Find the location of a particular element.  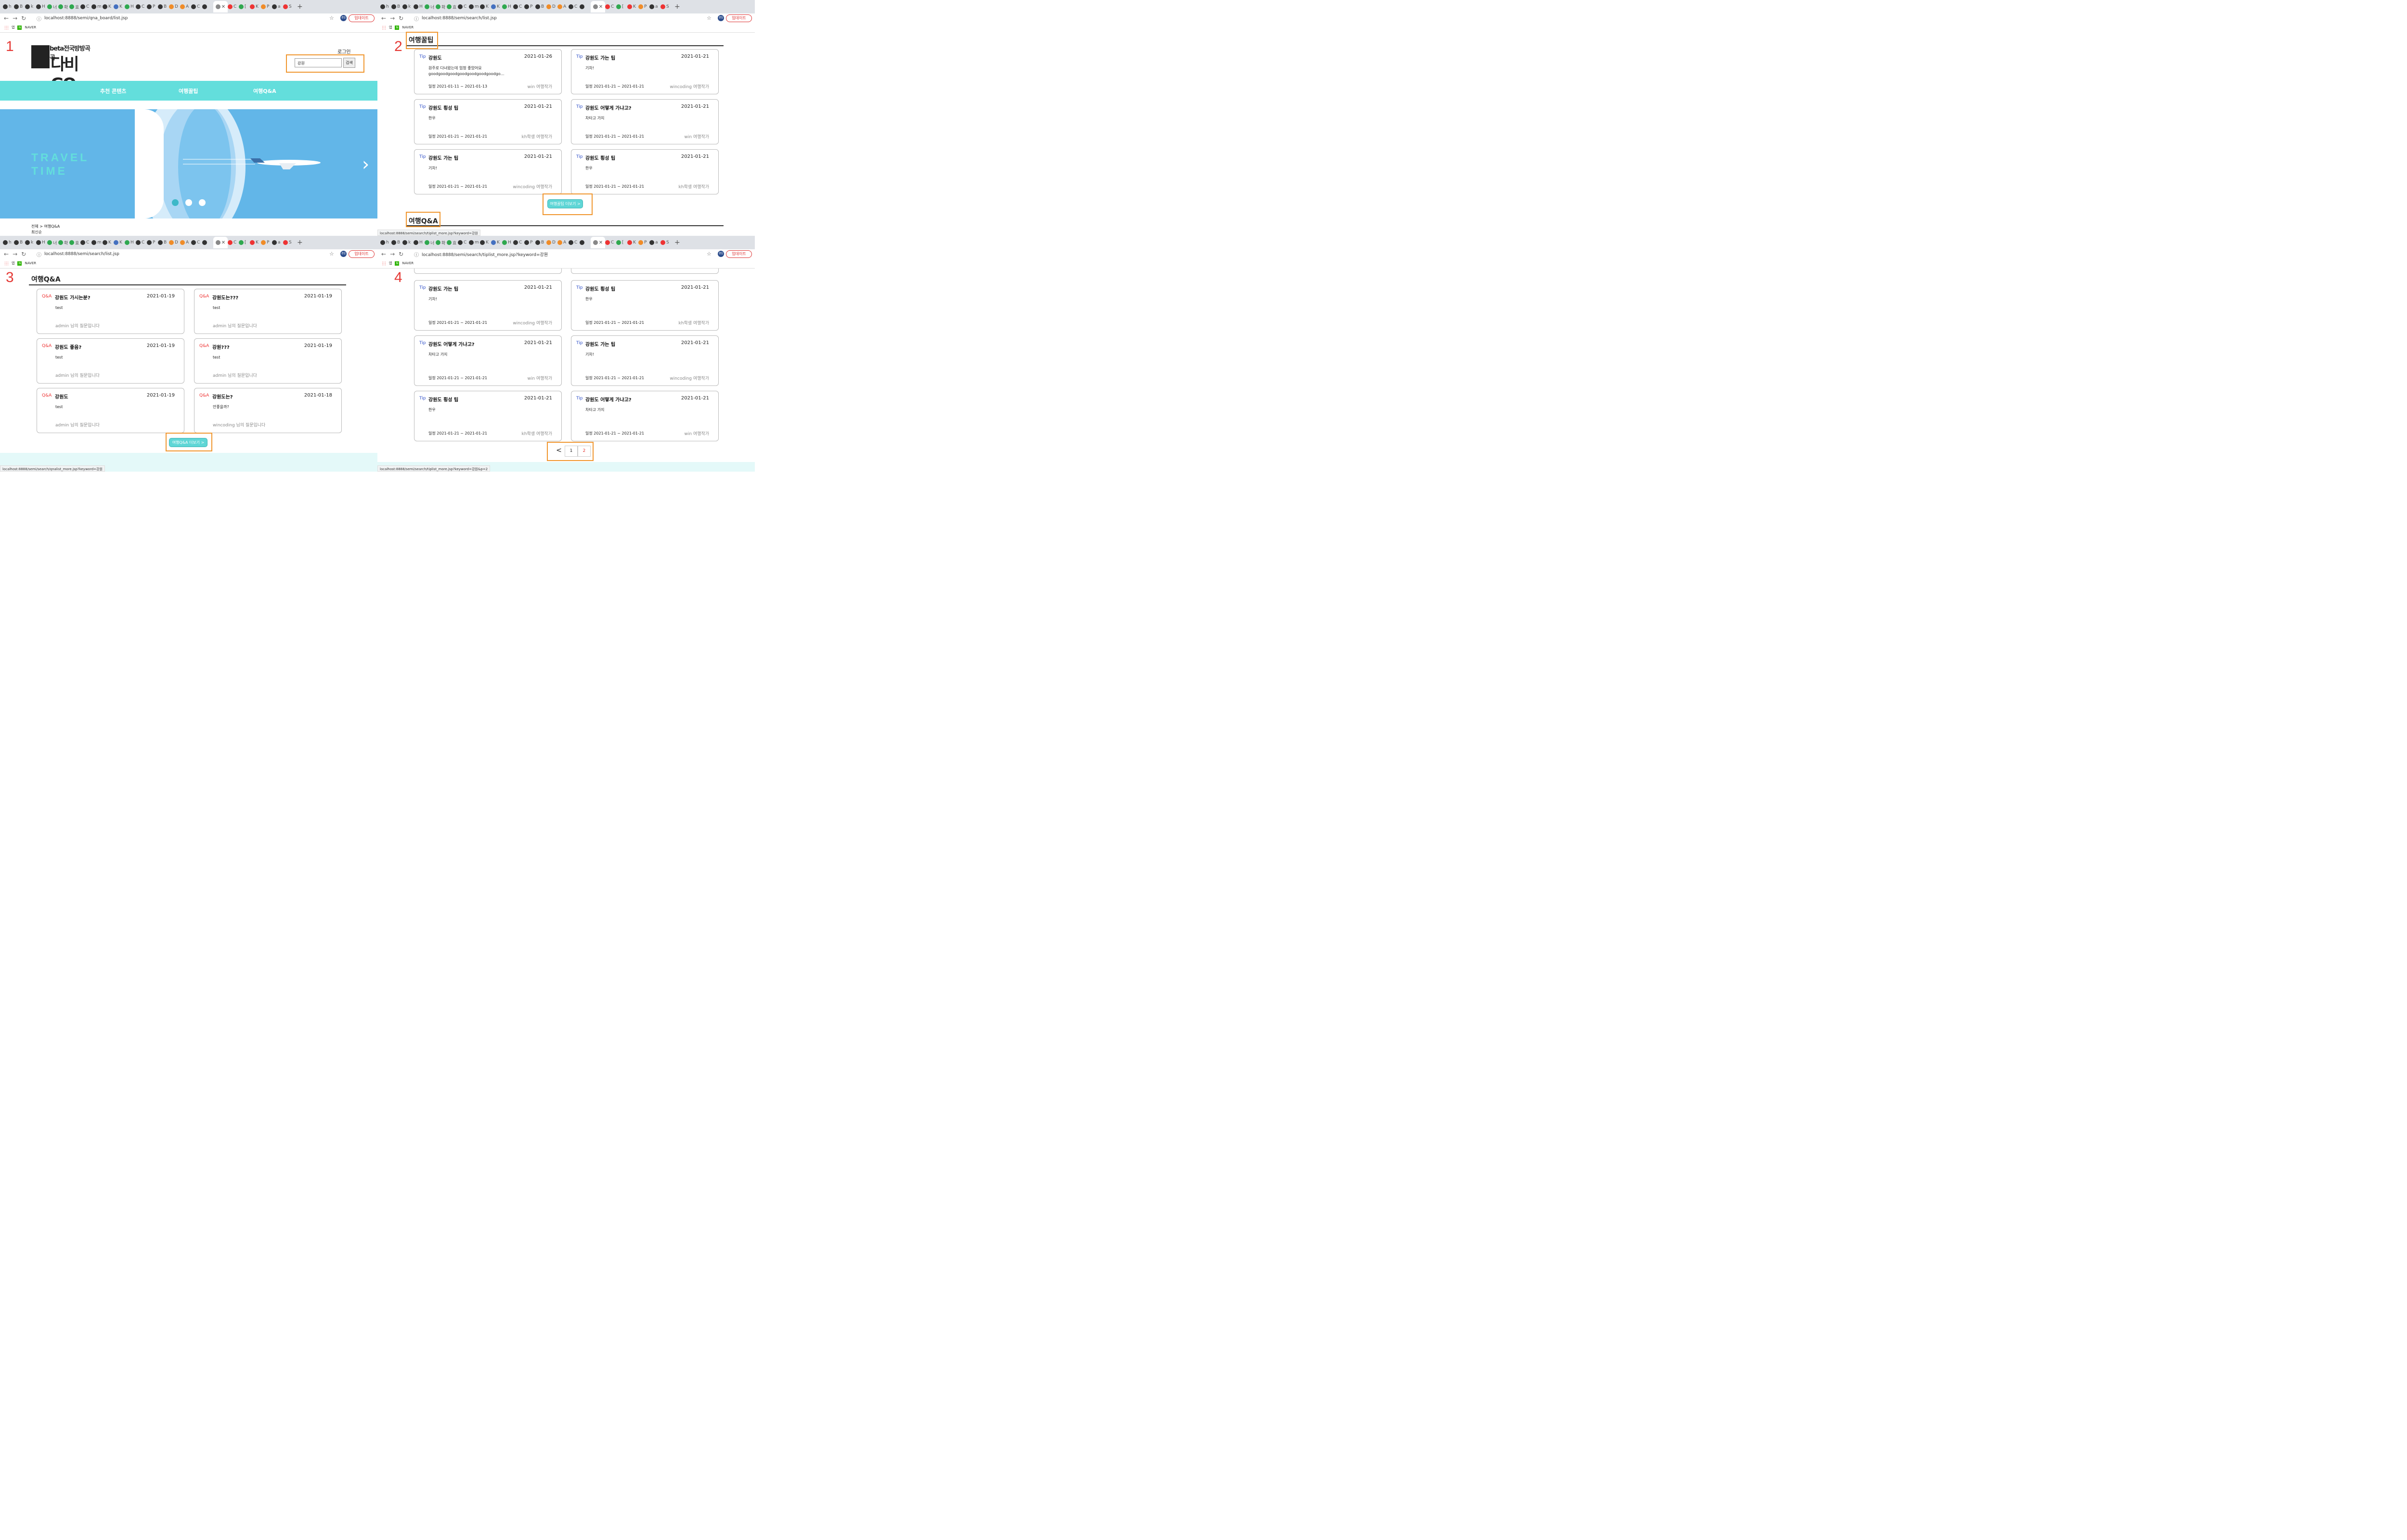

browser-tab is located at coordinates (207, 242).